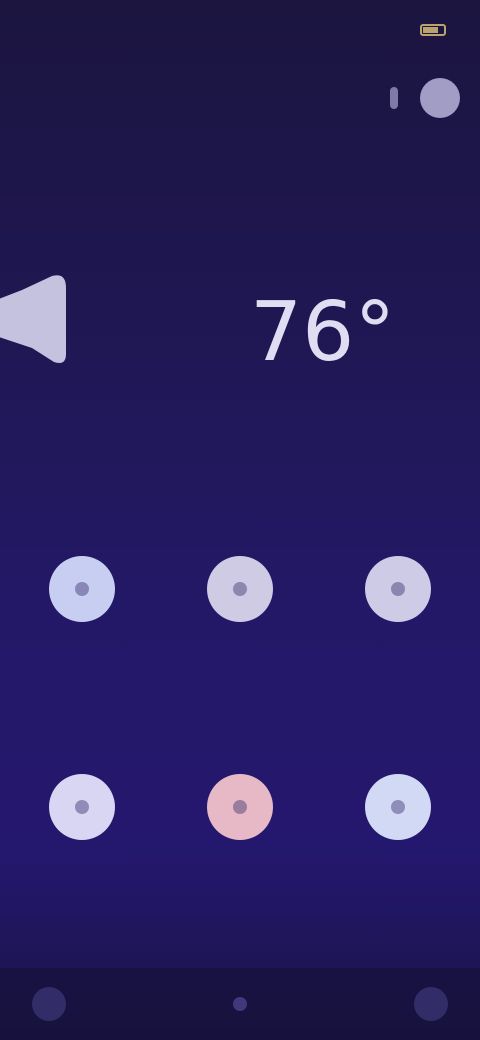 The width and height of the screenshot is (480, 1040). What do you see at coordinates (240, 177) in the screenshot?
I see `page-title` at bounding box center [240, 177].